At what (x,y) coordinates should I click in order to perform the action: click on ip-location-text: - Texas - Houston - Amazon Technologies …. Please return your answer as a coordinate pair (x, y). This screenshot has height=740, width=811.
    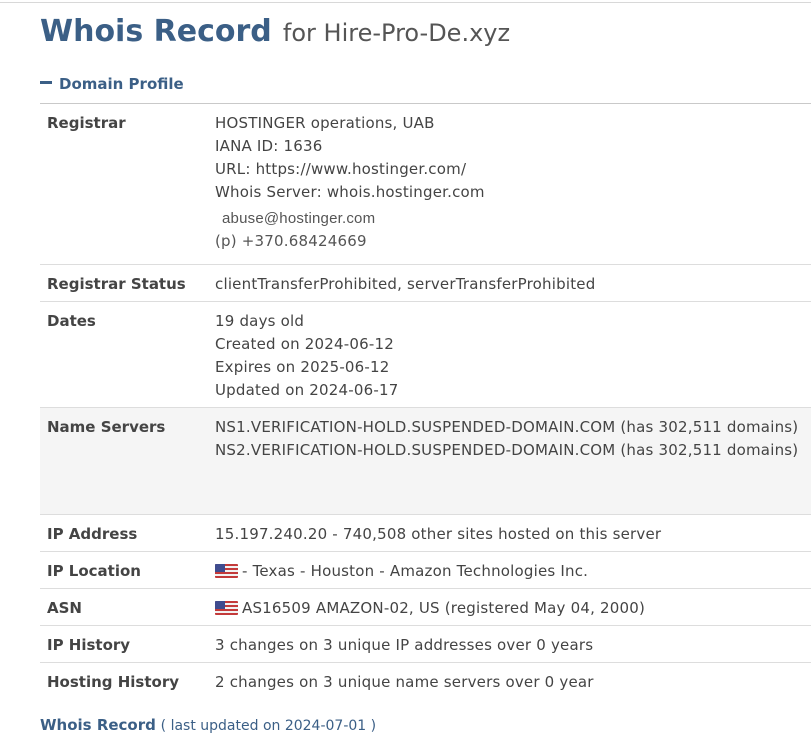
    Looking at the image, I should click on (415, 571).